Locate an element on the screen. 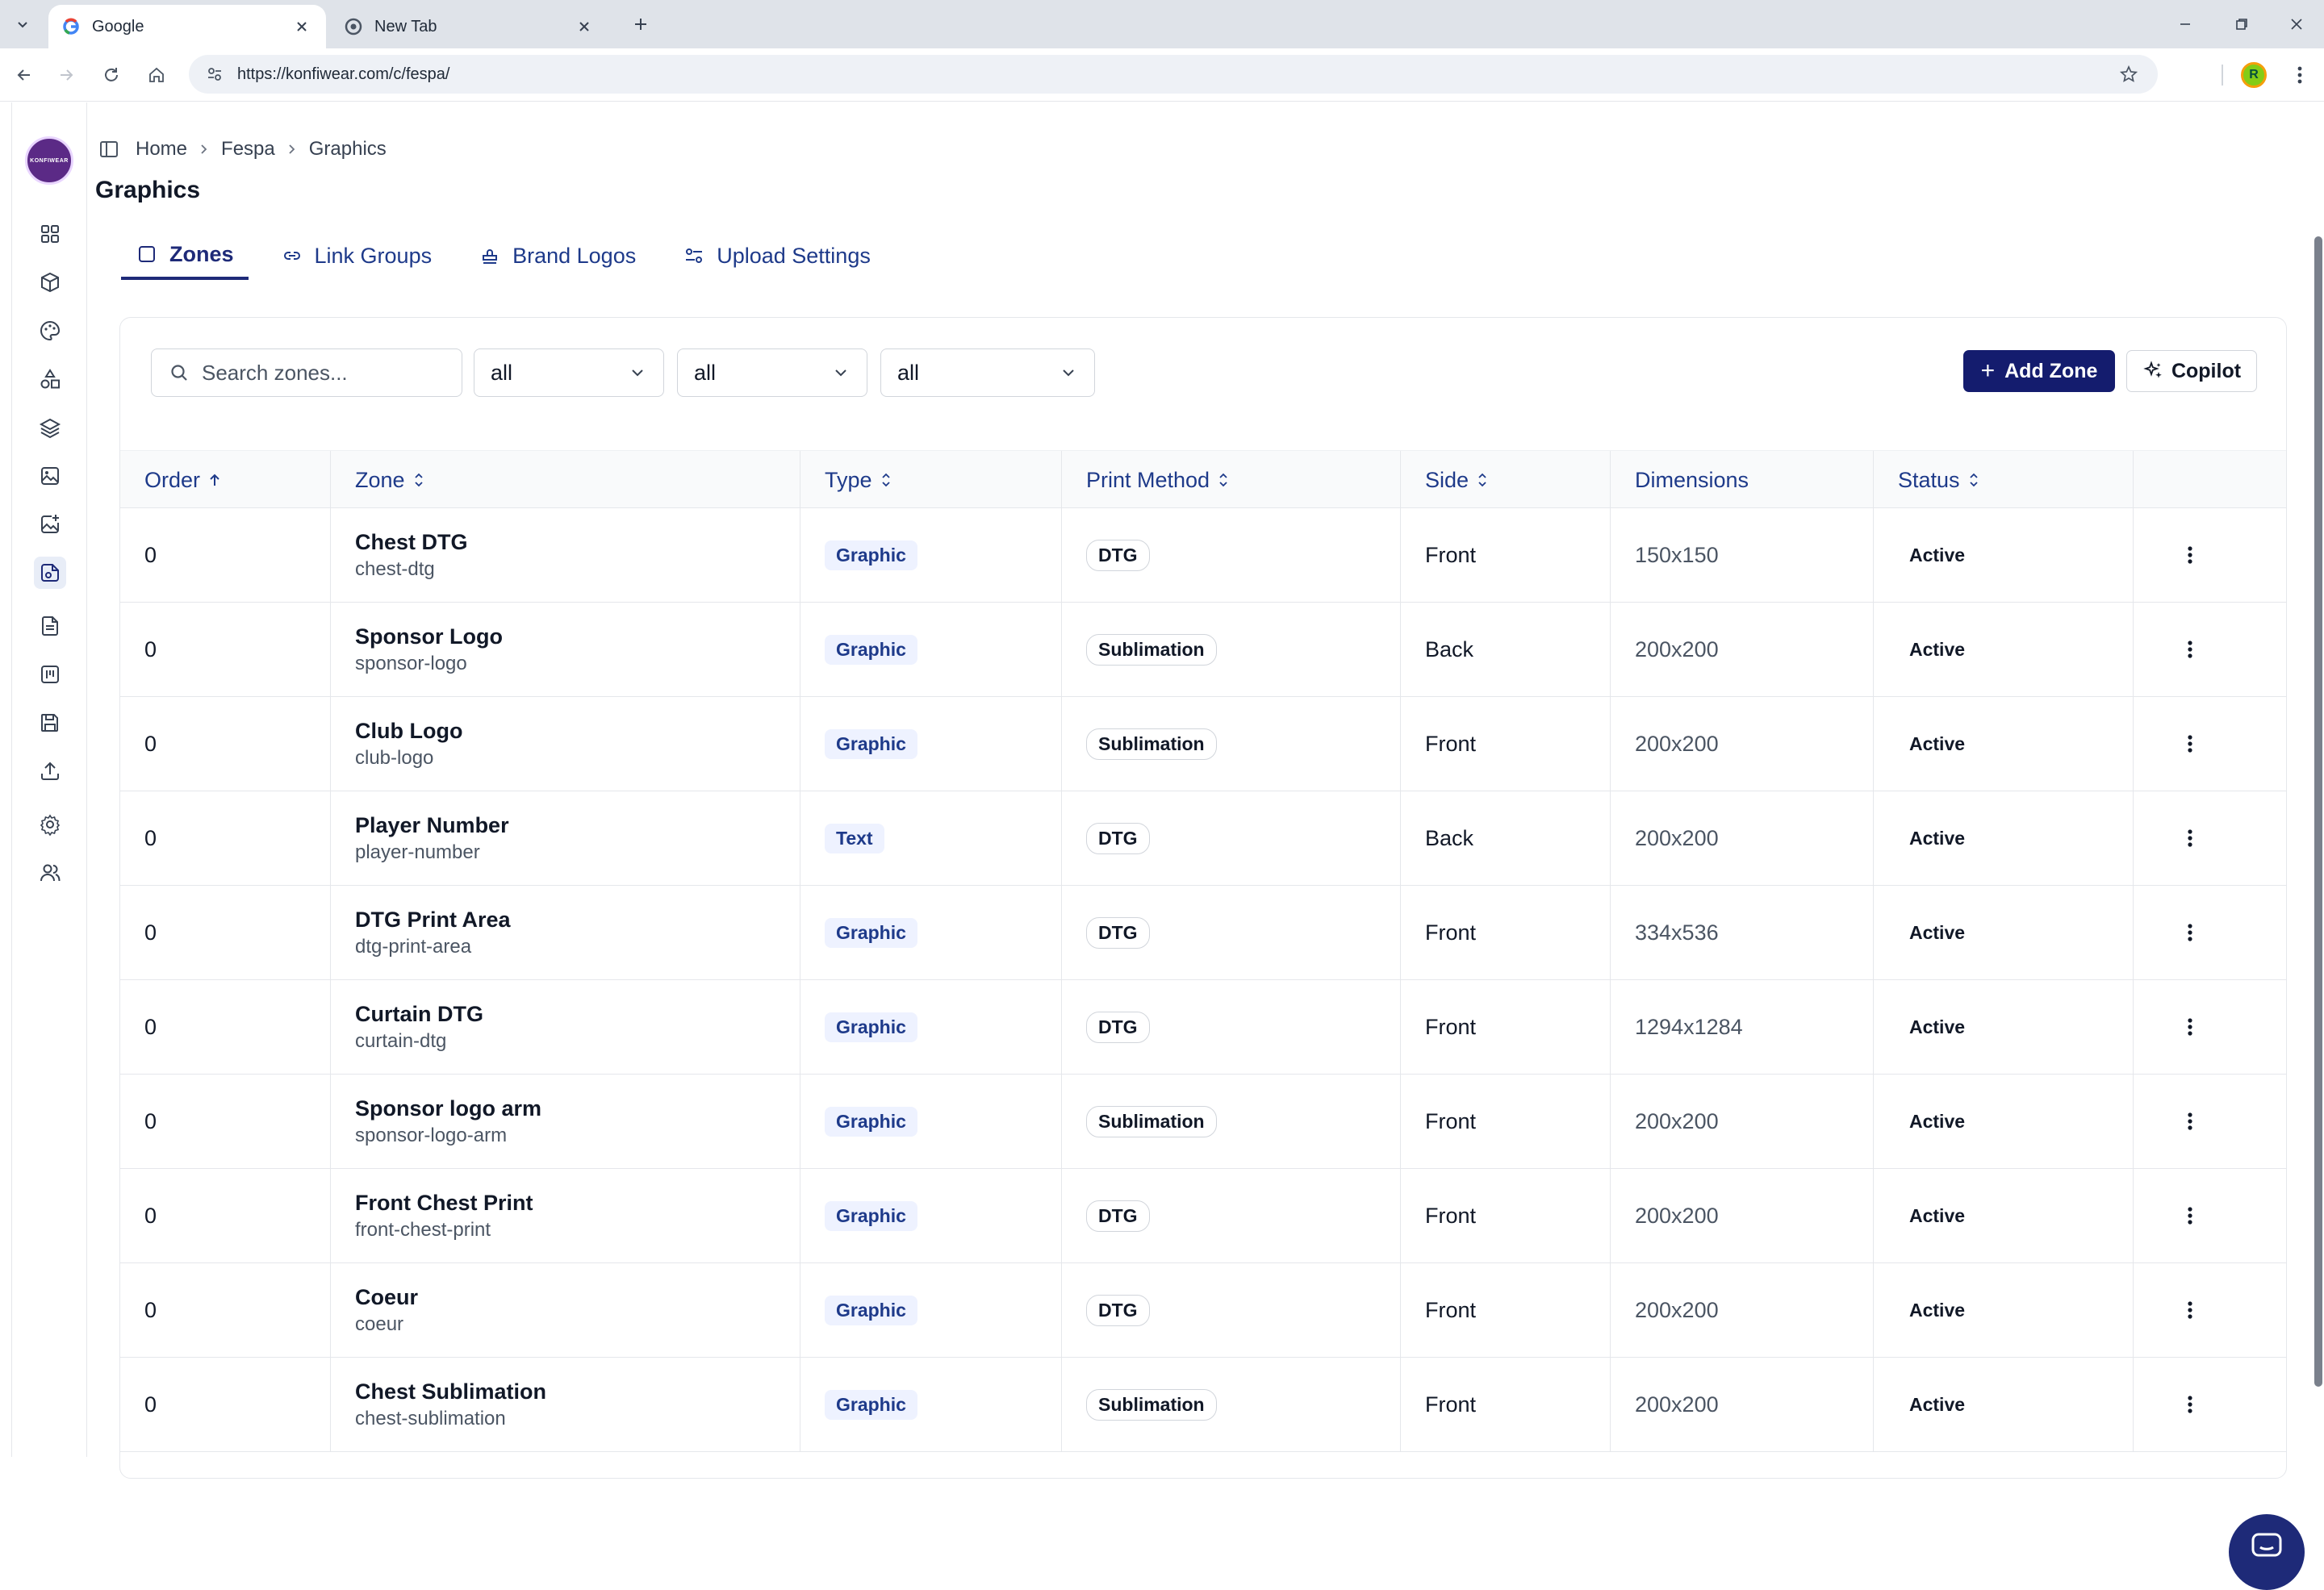 The width and height of the screenshot is (2324, 1590). breadcrumb-home: Home is located at coordinates (162, 149).